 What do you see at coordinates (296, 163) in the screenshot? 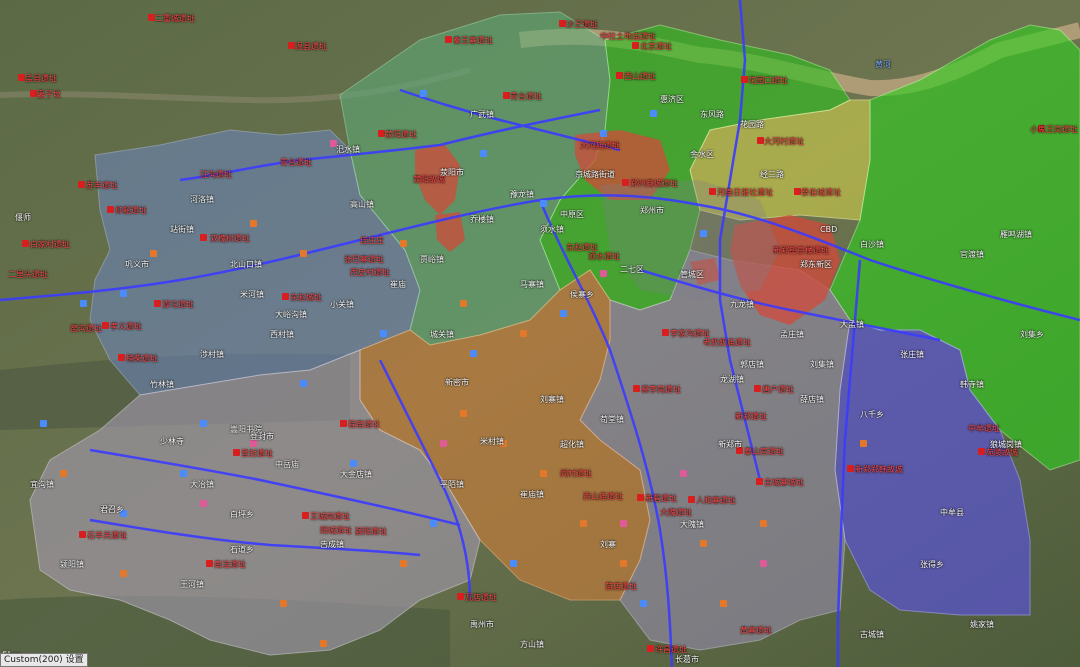
I see `site-label: 青台遗址` at bounding box center [296, 163].